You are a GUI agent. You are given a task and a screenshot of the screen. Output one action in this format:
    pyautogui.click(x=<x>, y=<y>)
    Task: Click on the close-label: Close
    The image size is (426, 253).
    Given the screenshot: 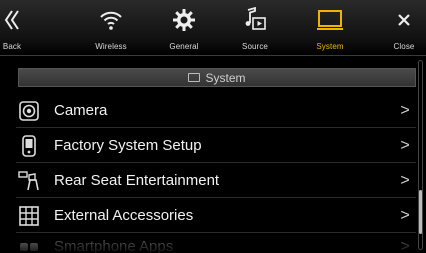 What is the action you would take?
    pyautogui.click(x=404, y=46)
    